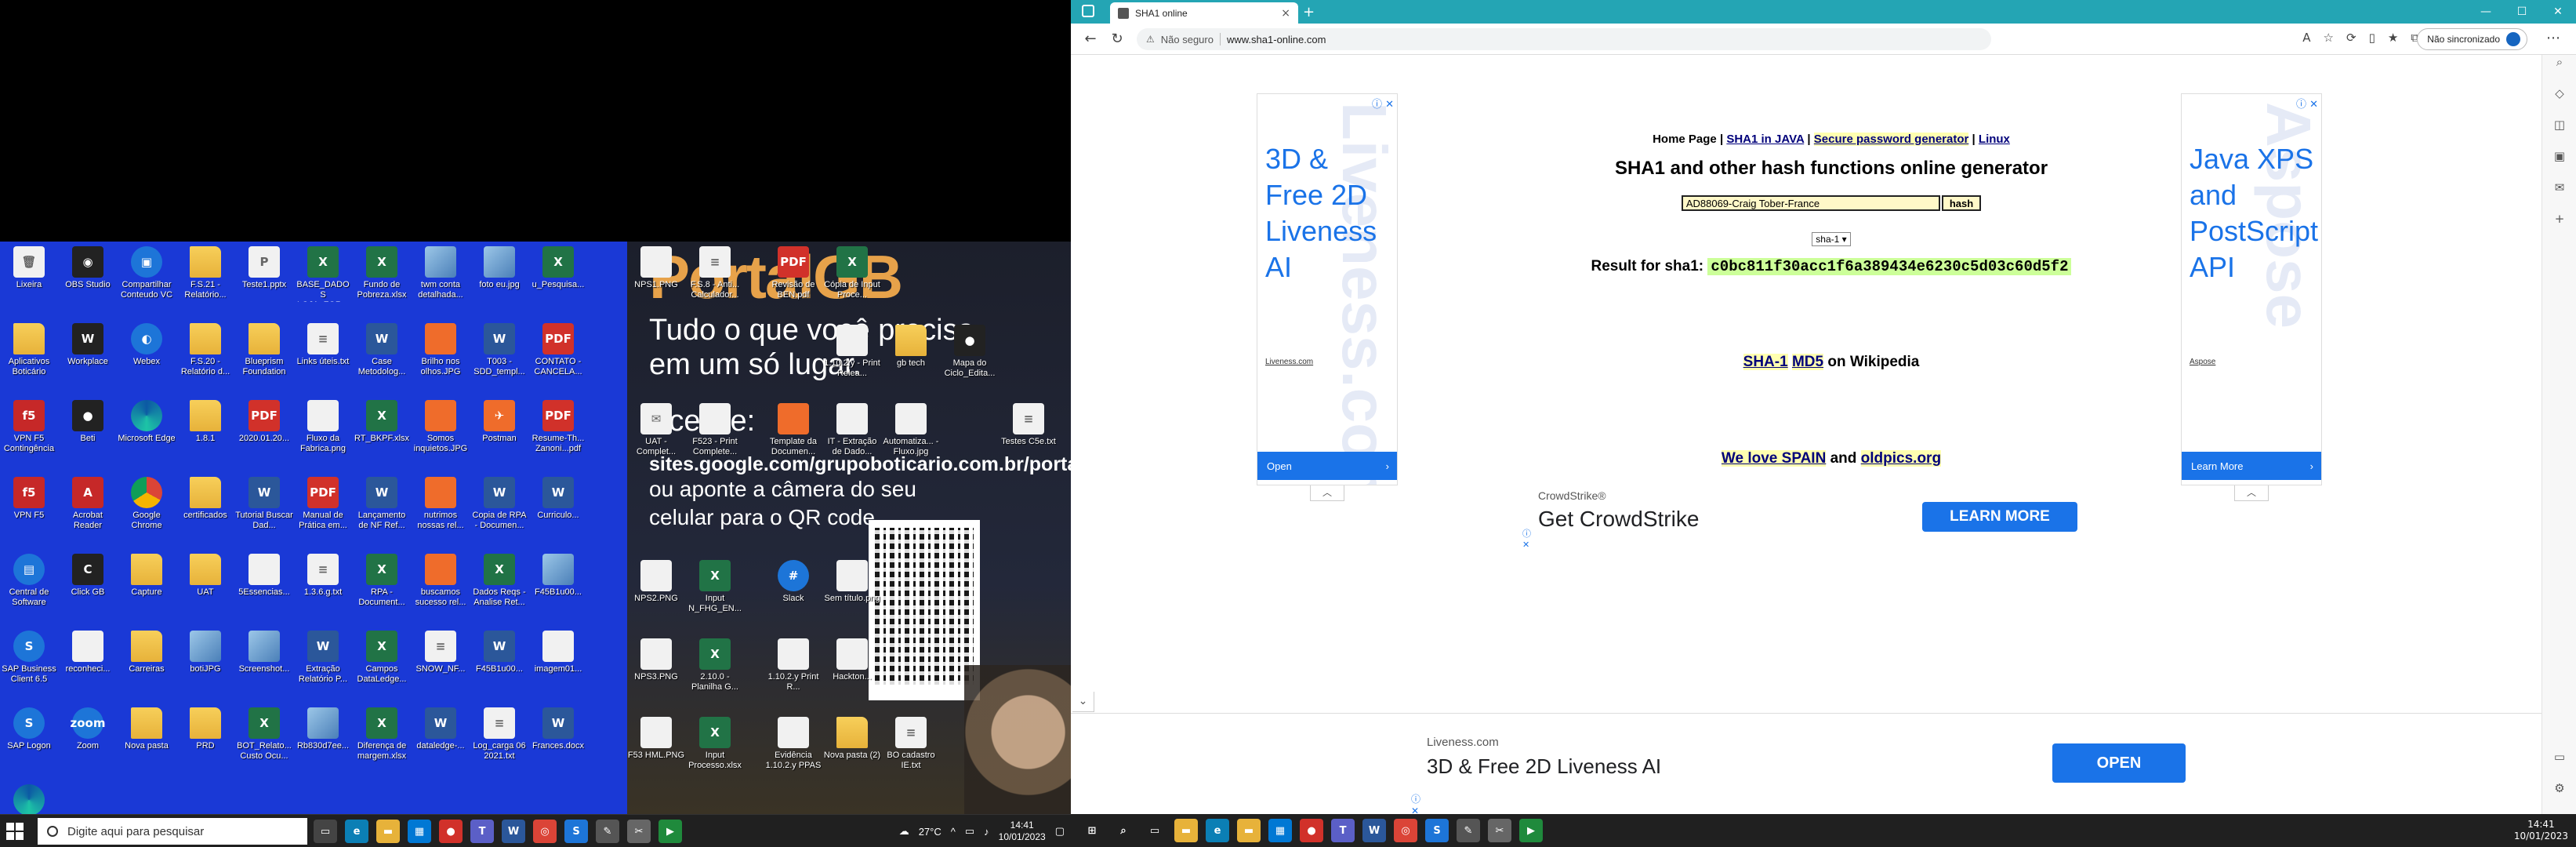 This screenshot has width=2576, height=847. I want to click on app-taskbar-icon: ▶, so click(670, 831).